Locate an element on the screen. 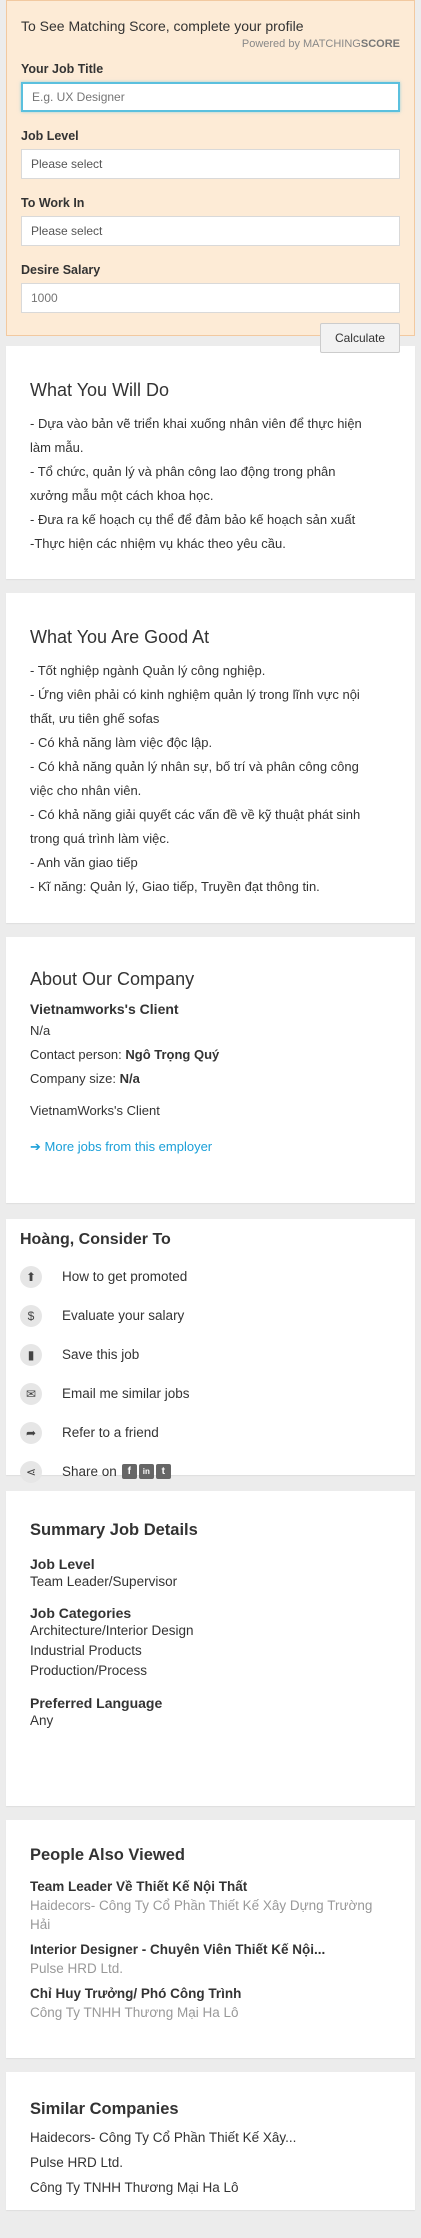 This screenshot has height=2238, width=421. requirement-line: thất, ưu tiên ghế sofas is located at coordinates (95, 718).